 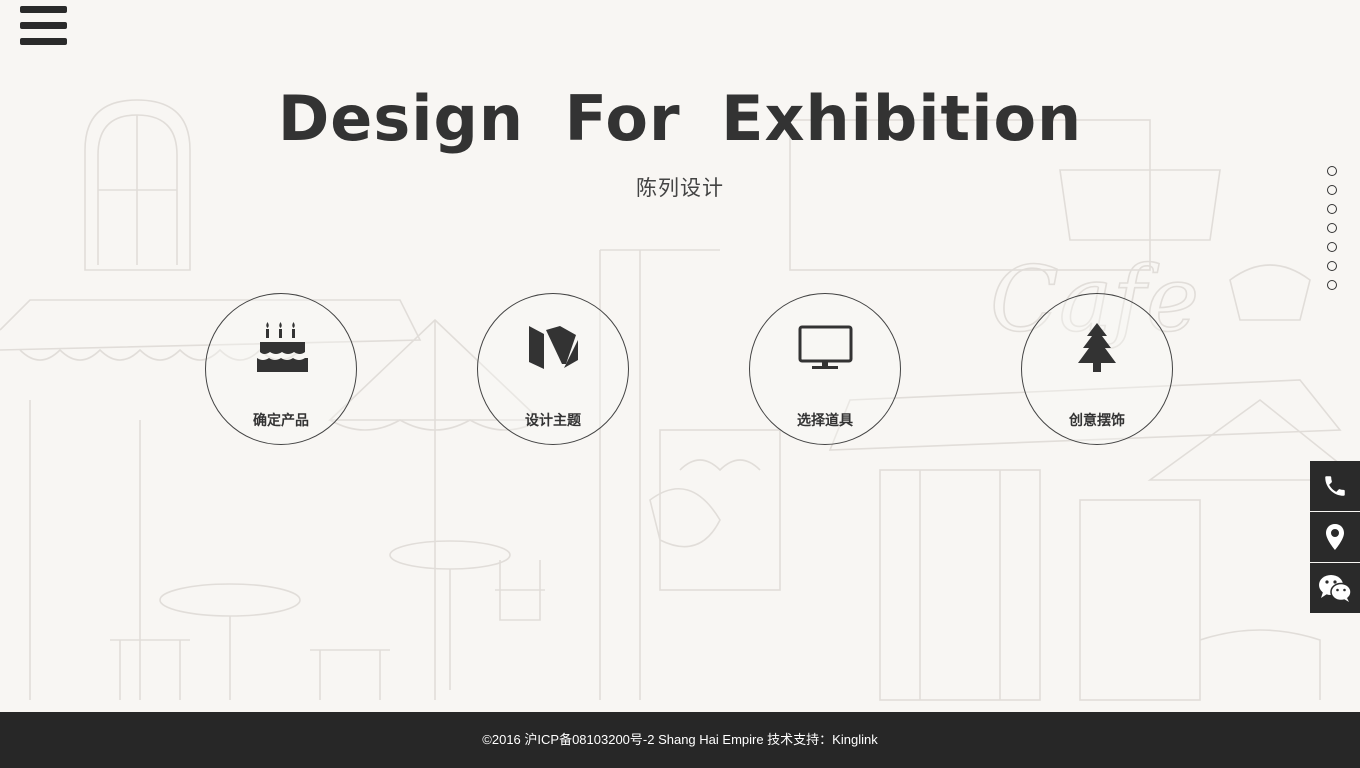 I want to click on feature-label: 创意摆饰, so click(x=1097, y=420).